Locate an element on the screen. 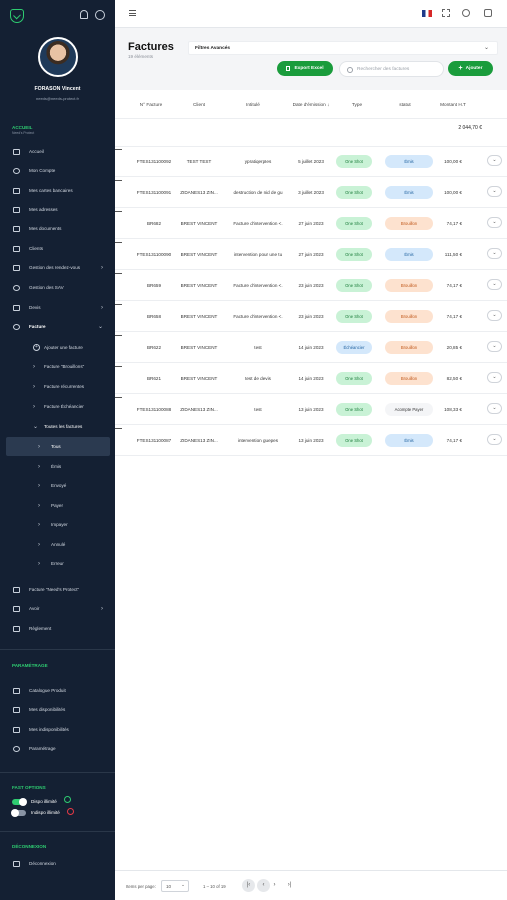 This screenshot has height=900, width=507. column-header: Montant H.T is located at coordinates (453, 104).